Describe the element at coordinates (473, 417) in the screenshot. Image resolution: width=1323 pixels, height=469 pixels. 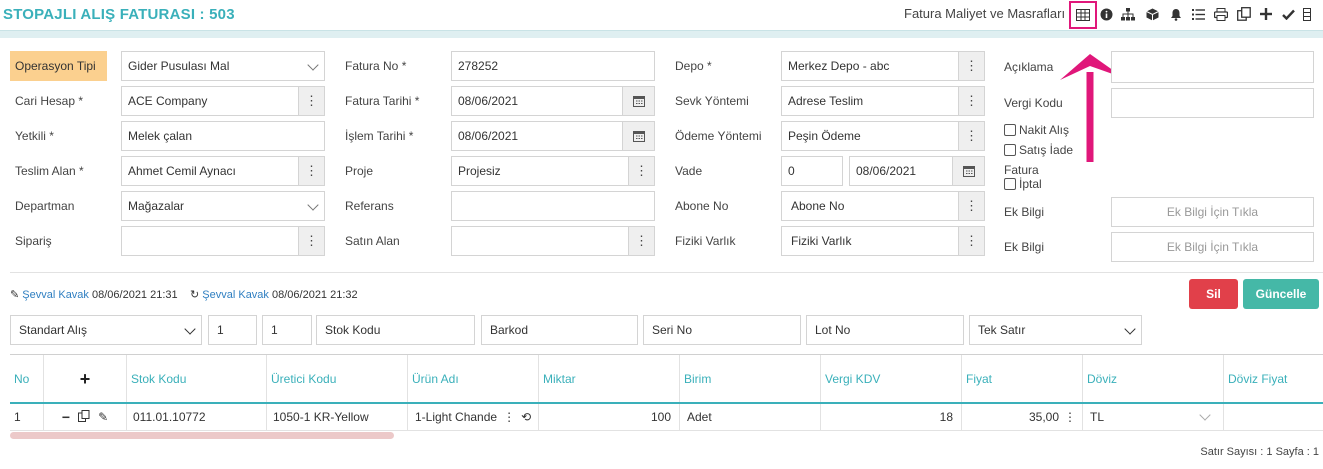
I see `cell-product: 1-Light Chande ⋮ ⟲` at that location.